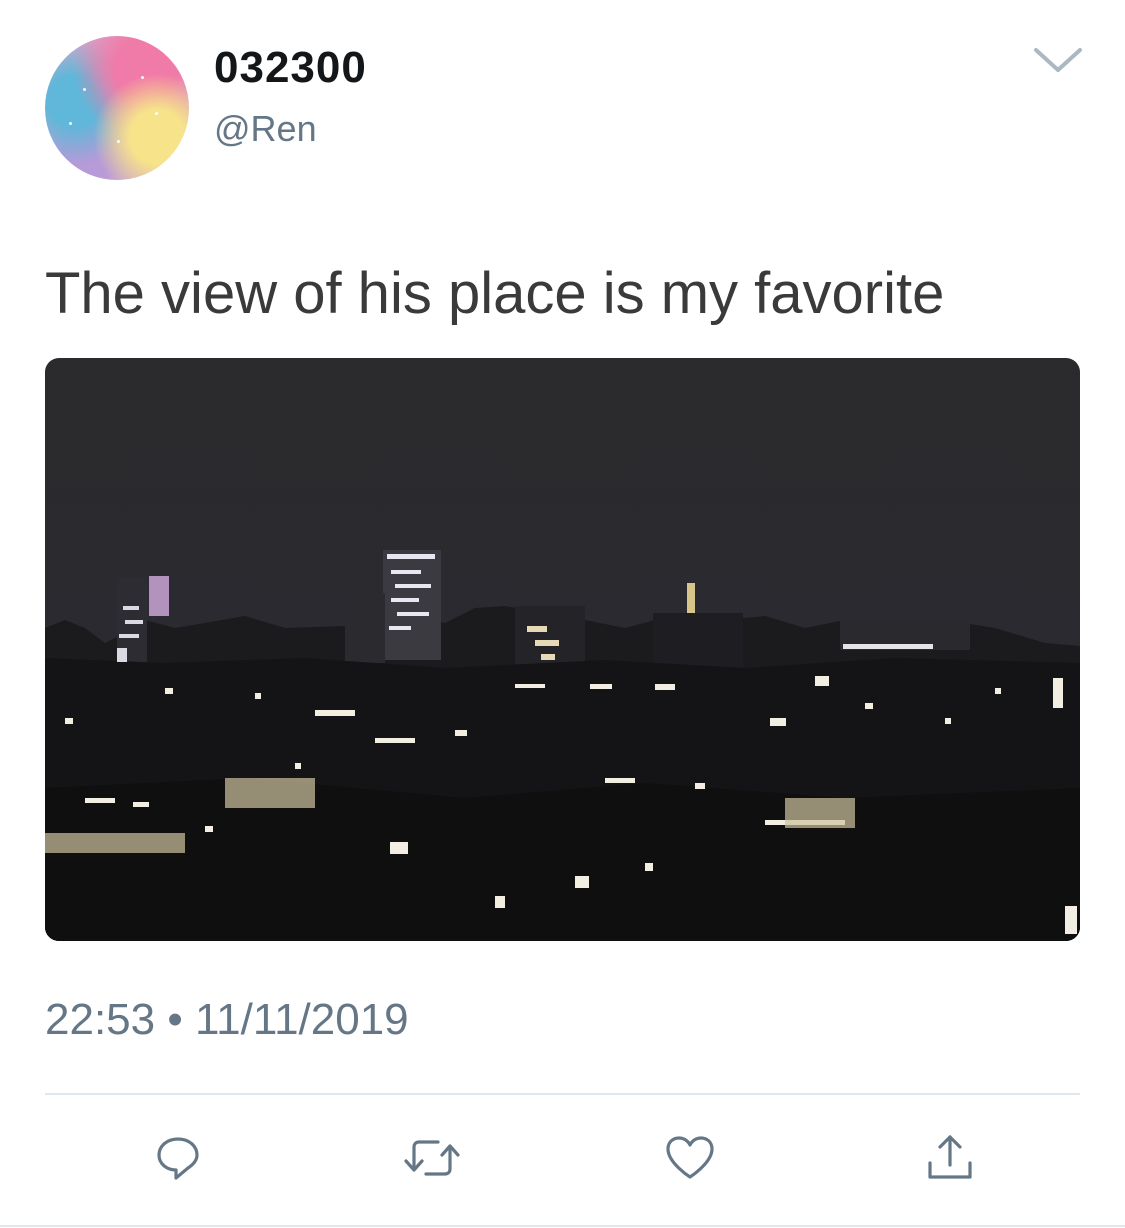 The image size is (1125, 1228). I want to click on share-icon, so click(950, 1160).